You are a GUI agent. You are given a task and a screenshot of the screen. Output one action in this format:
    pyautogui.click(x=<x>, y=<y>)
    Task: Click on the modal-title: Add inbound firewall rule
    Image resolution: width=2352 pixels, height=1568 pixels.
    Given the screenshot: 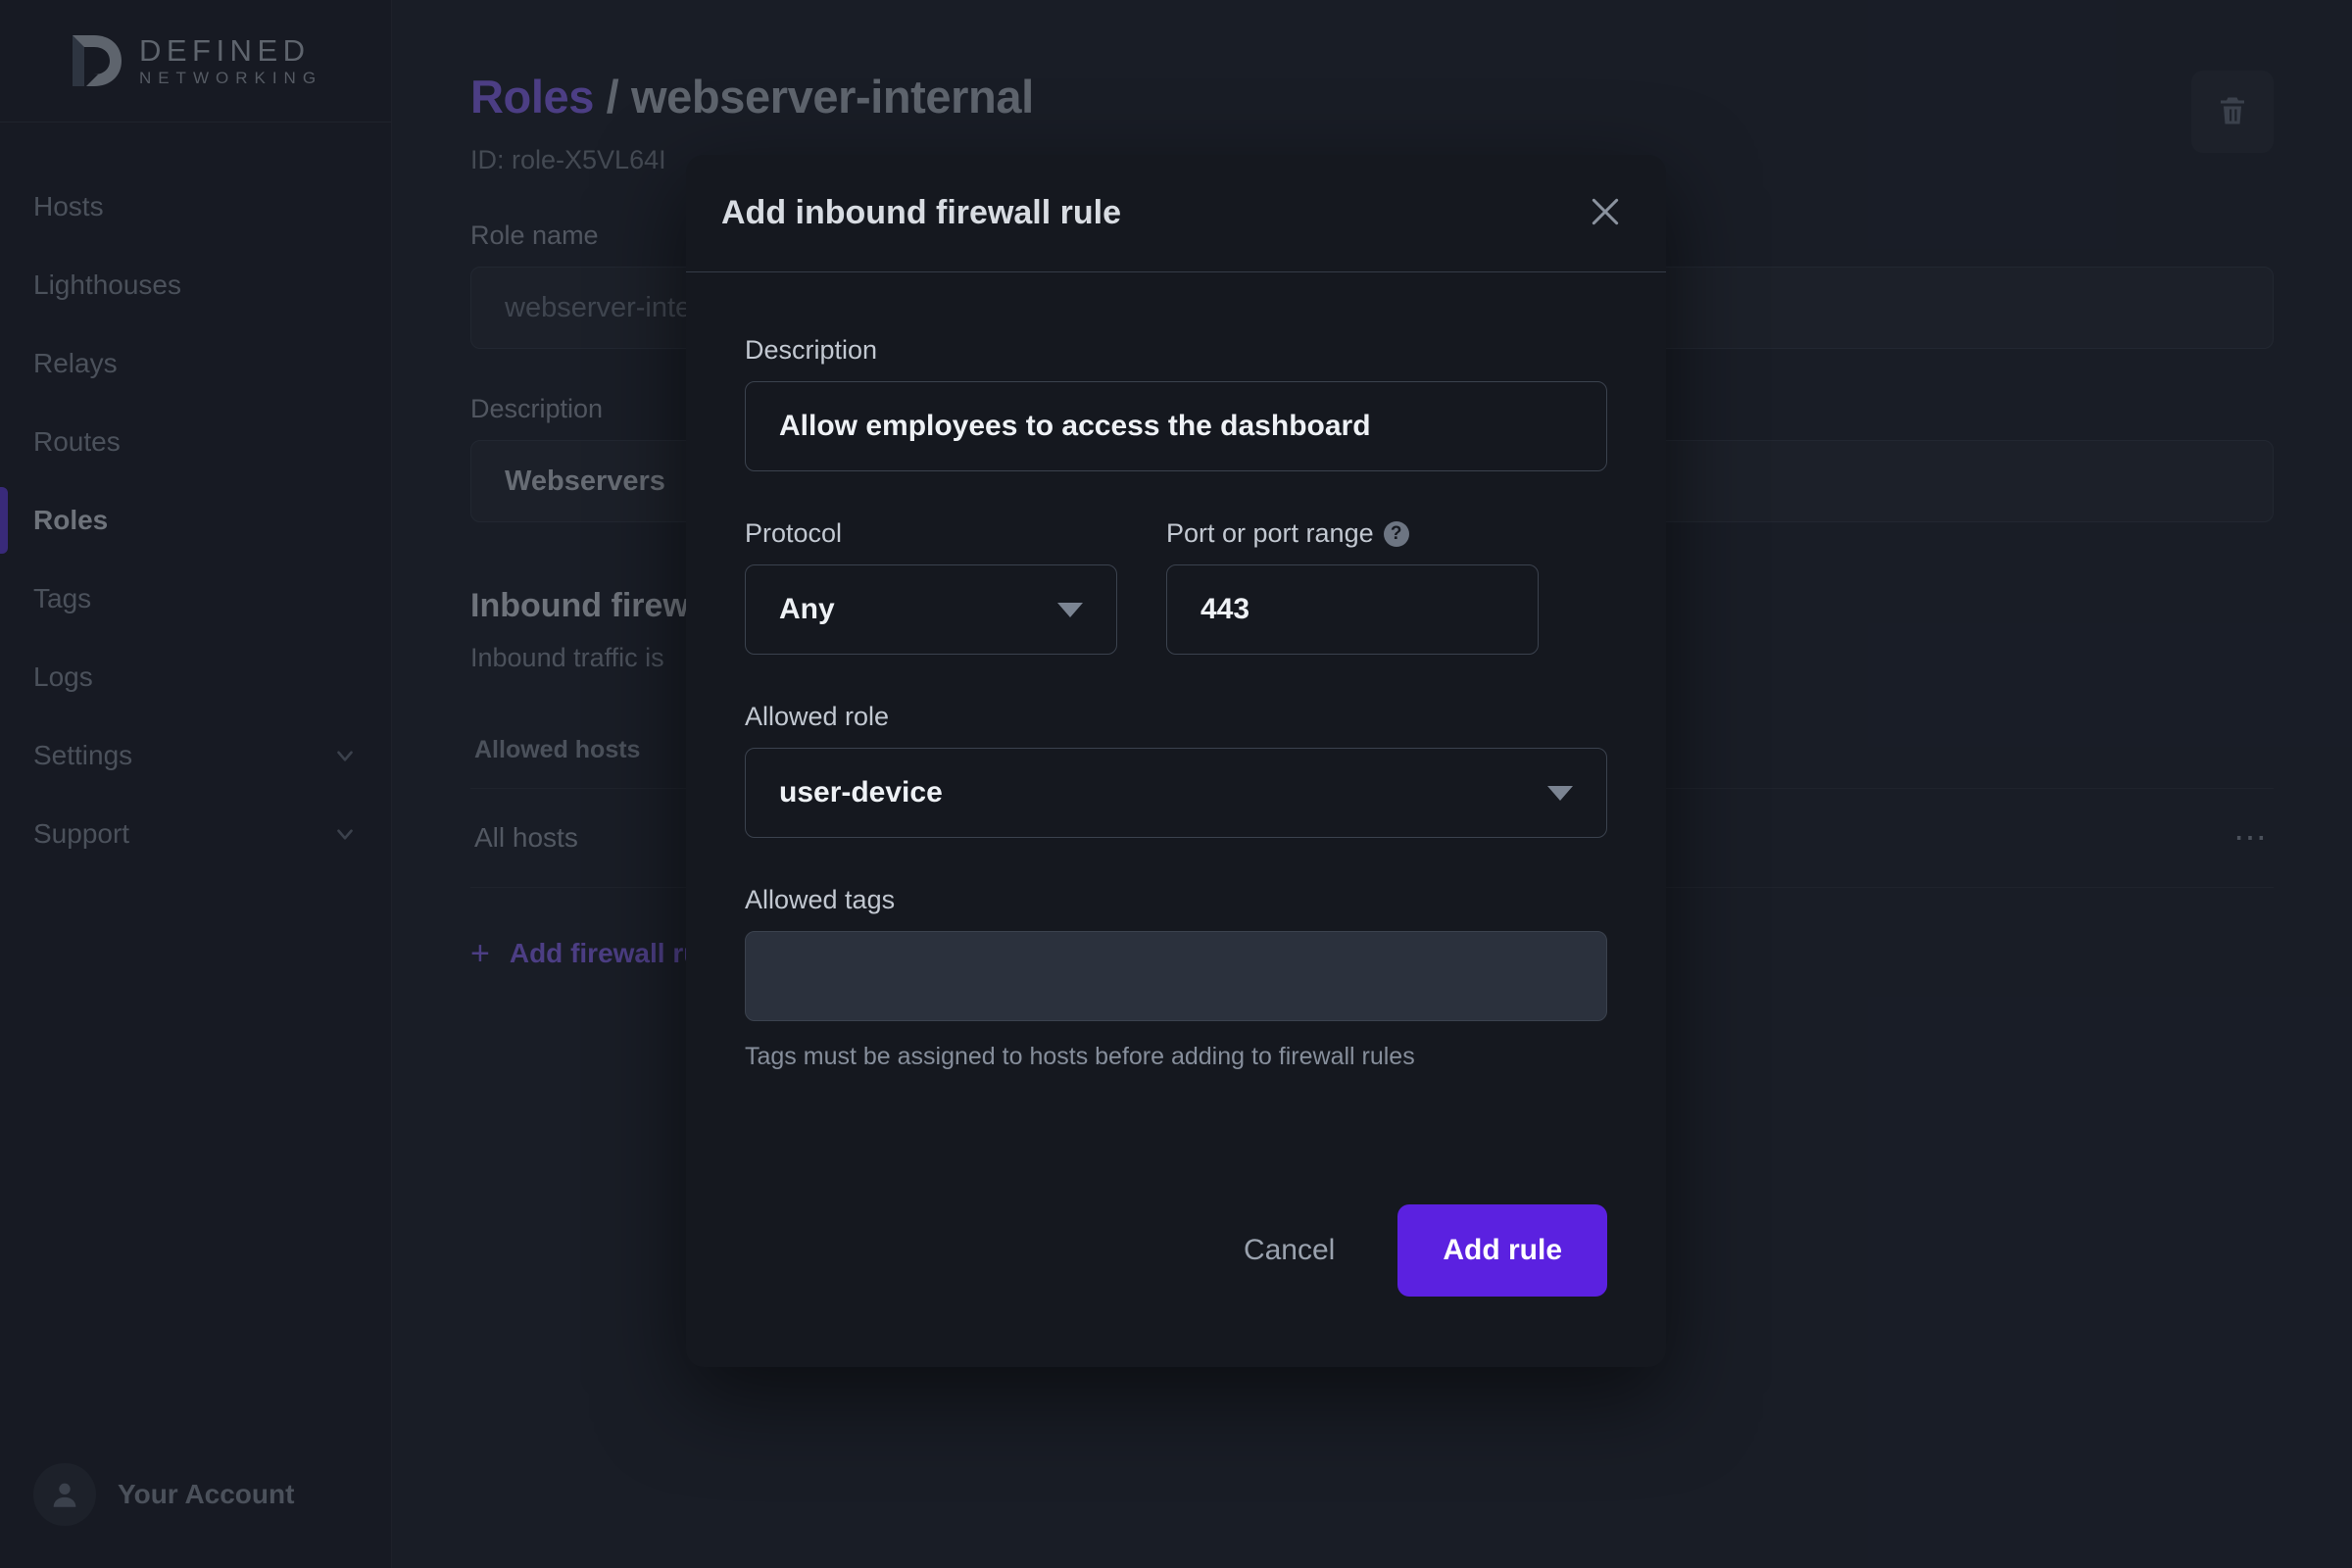 What is the action you would take?
    pyautogui.click(x=921, y=212)
    